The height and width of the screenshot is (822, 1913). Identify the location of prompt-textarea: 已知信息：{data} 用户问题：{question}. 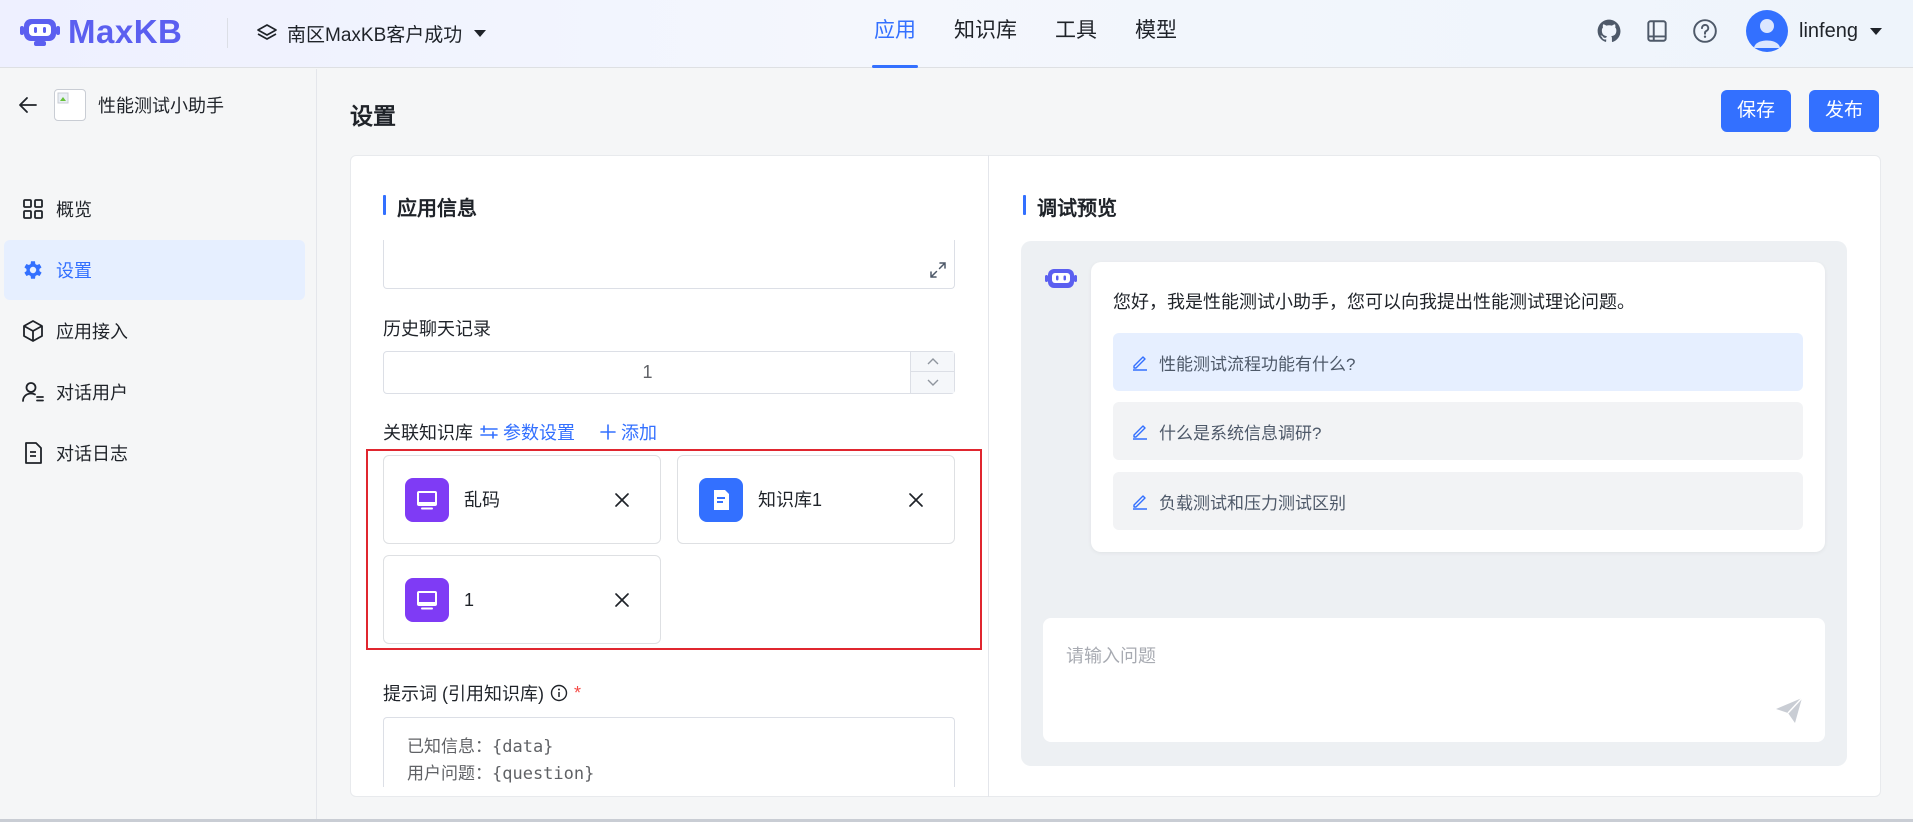
(669, 752).